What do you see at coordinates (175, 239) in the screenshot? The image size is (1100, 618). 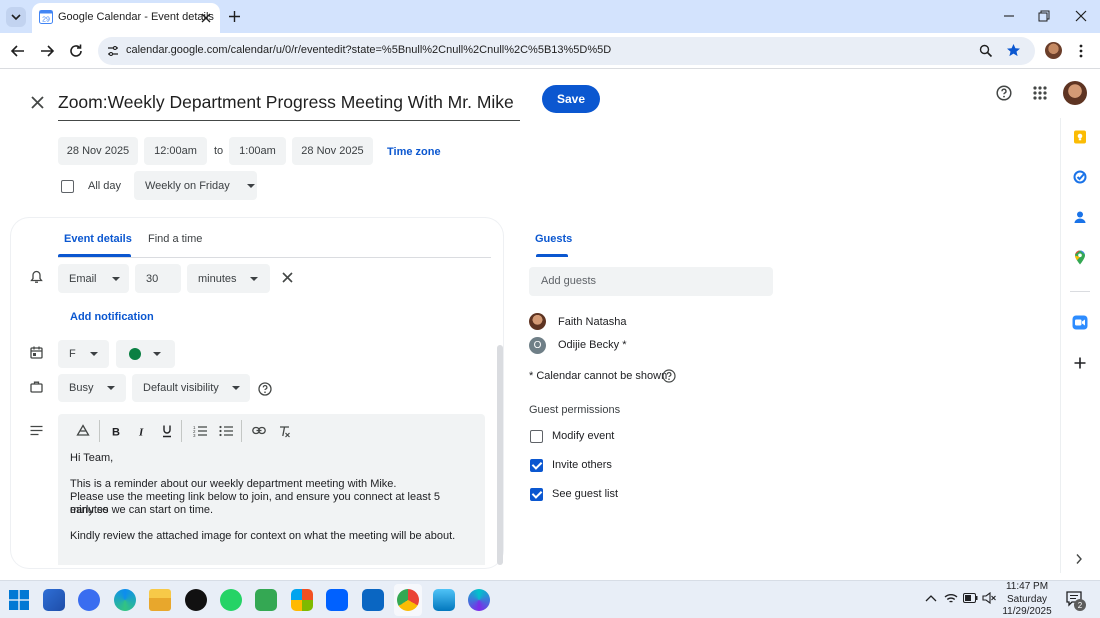 I see `tab-find-a-time: Find a time` at bounding box center [175, 239].